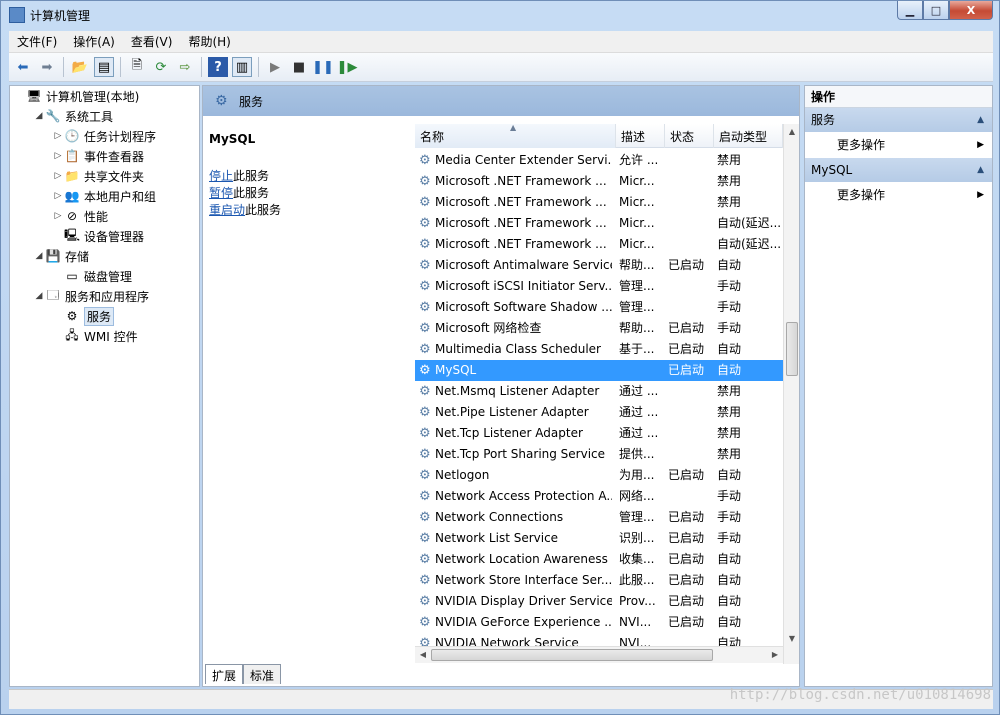 The image size is (1000, 715). I want to click on show-hide-action-icon: ▥, so click(242, 67).